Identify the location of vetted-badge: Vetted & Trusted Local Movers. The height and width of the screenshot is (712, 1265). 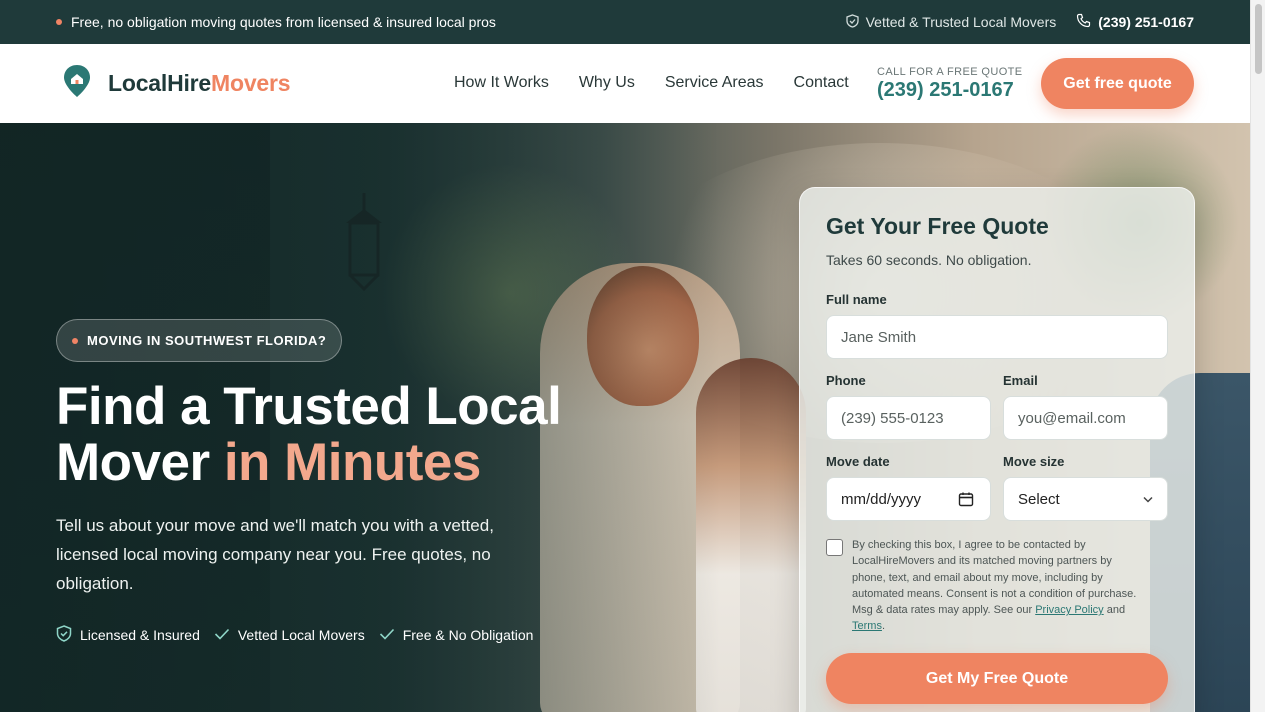
(951, 22).